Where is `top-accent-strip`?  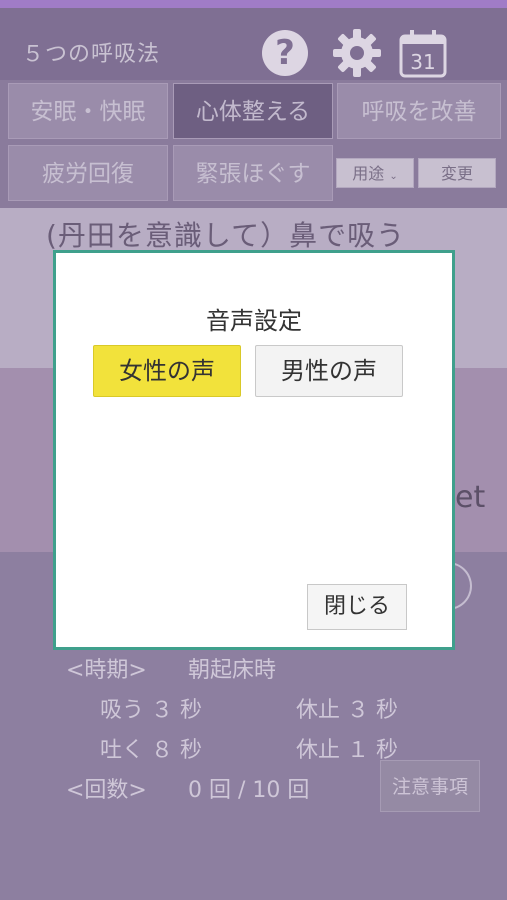 top-accent-strip is located at coordinates (253, 4).